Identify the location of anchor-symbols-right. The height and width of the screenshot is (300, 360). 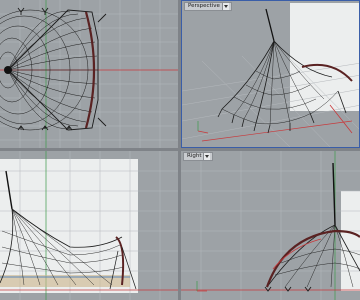
(288, 289).